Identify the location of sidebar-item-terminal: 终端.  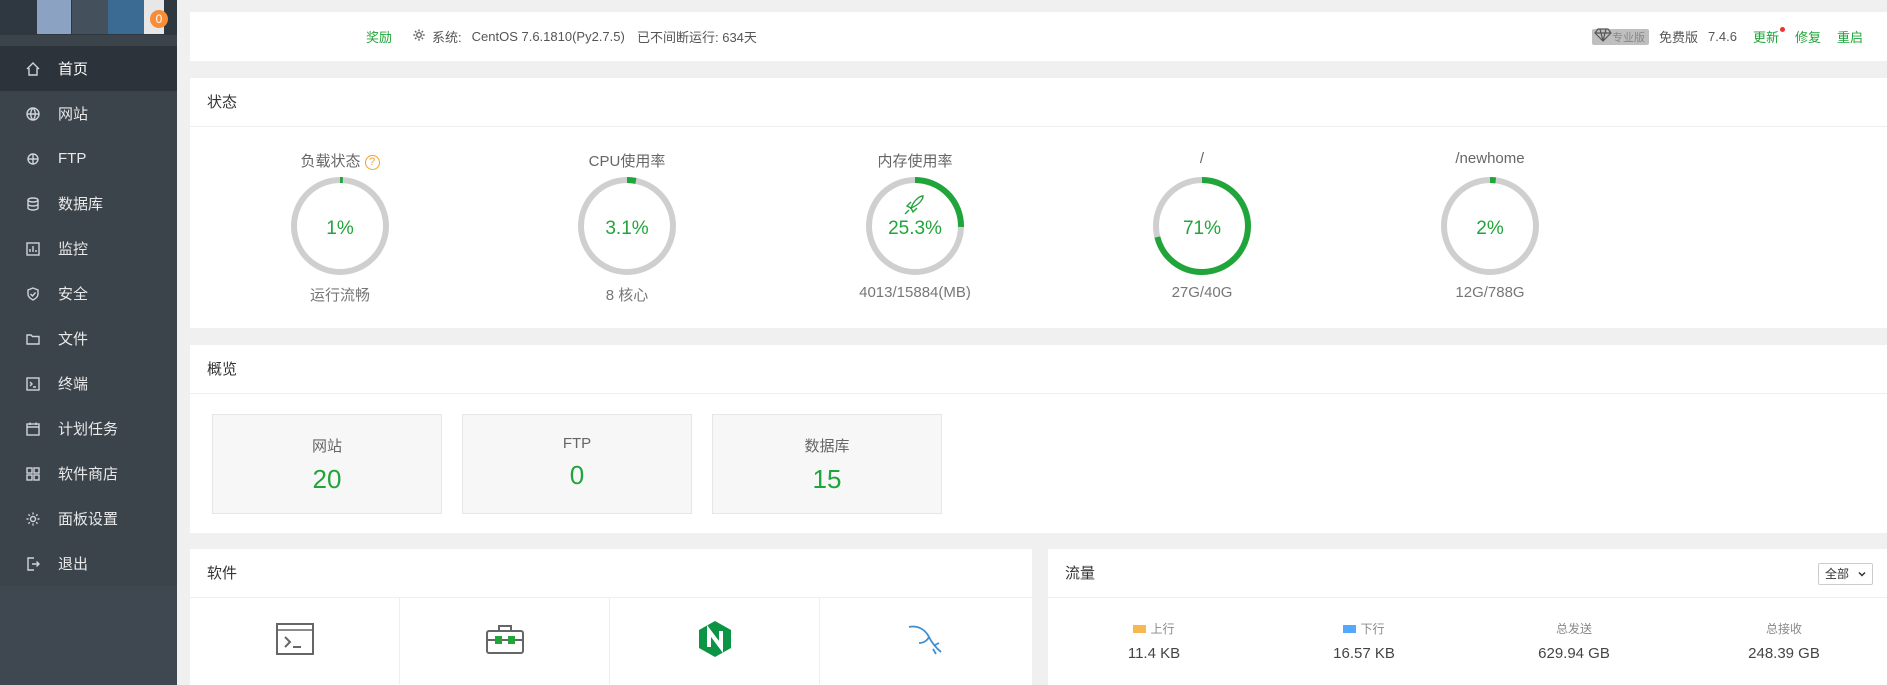
(88, 383).